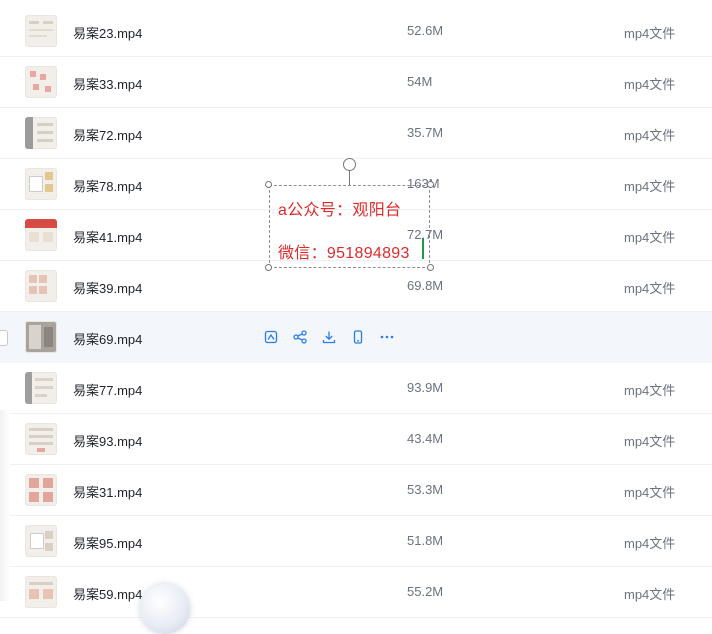 The width and height of the screenshot is (712, 634). What do you see at coordinates (425, 132) in the screenshot?
I see `file-size: 35.7M` at bounding box center [425, 132].